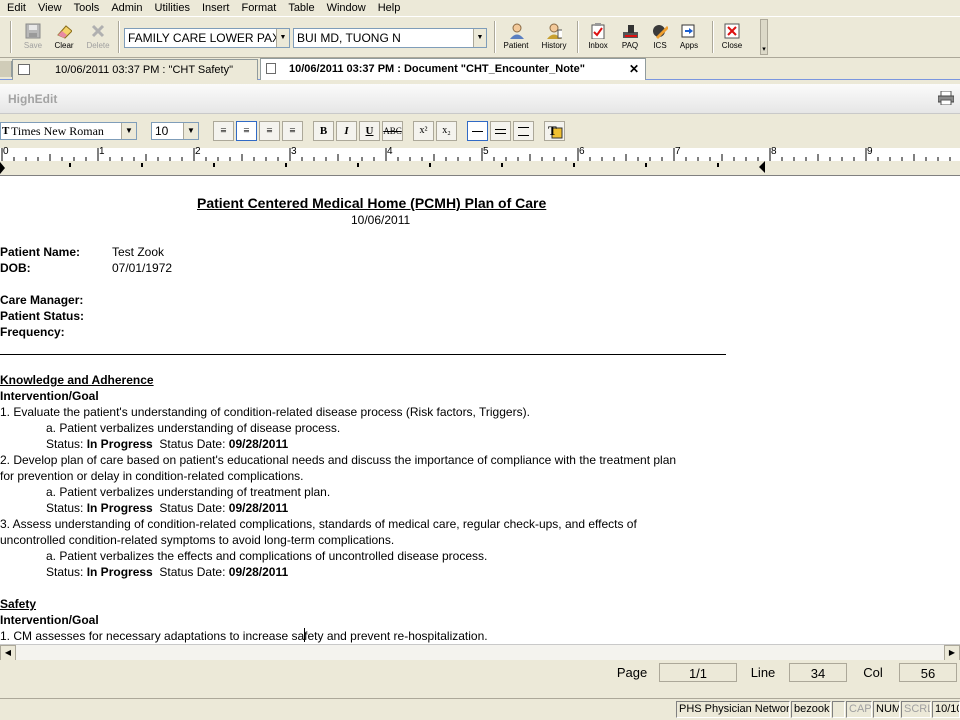 The width and height of the screenshot is (960, 720). What do you see at coordinates (127, 8) in the screenshot?
I see `menu-admin: Admin` at bounding box center [127, 8].